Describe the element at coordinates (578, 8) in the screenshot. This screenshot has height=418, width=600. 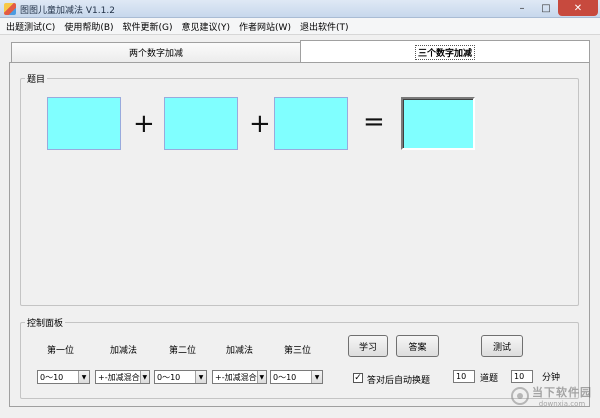
I see `close-icon: ✕` at that location.